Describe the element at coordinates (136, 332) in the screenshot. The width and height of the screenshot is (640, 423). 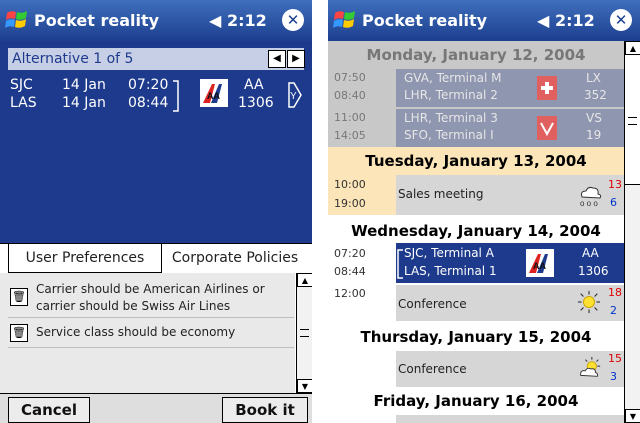
I see `preference-line: Service class should be economy` at that location.